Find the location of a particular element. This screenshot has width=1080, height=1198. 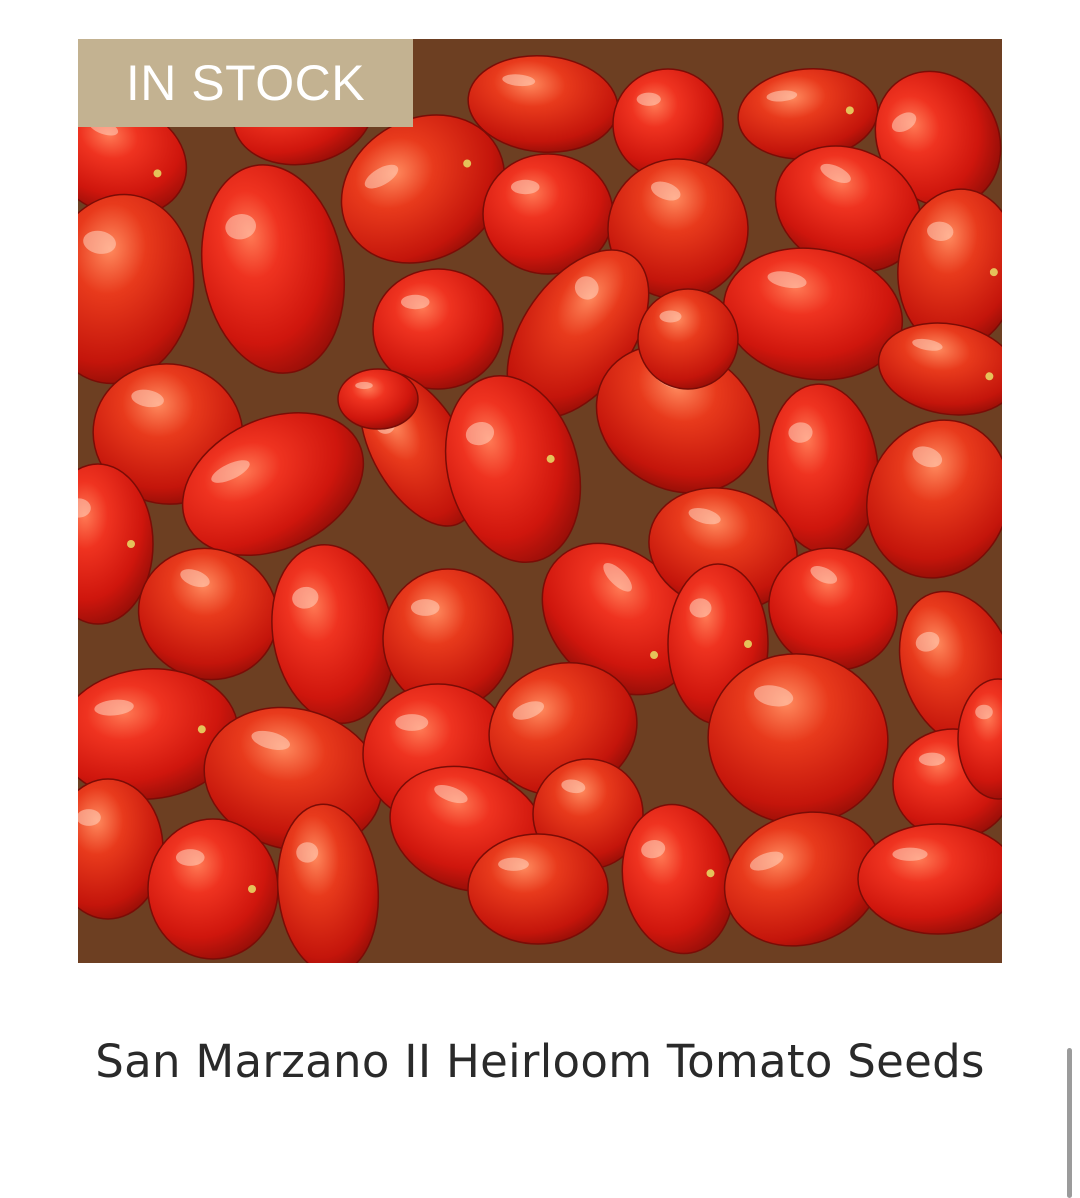

scrollbar is located at coordinates (1069, 1123).